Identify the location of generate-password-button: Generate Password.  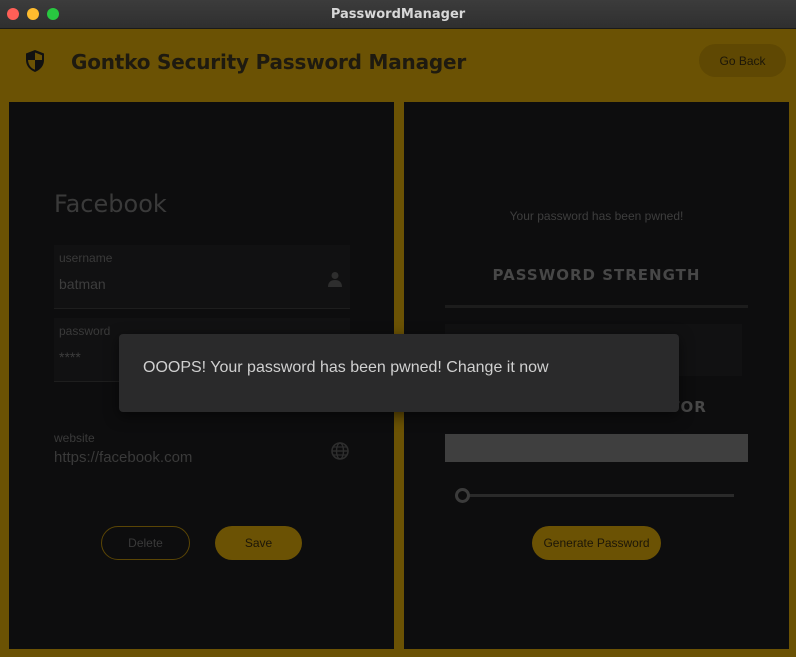
(596, 543).